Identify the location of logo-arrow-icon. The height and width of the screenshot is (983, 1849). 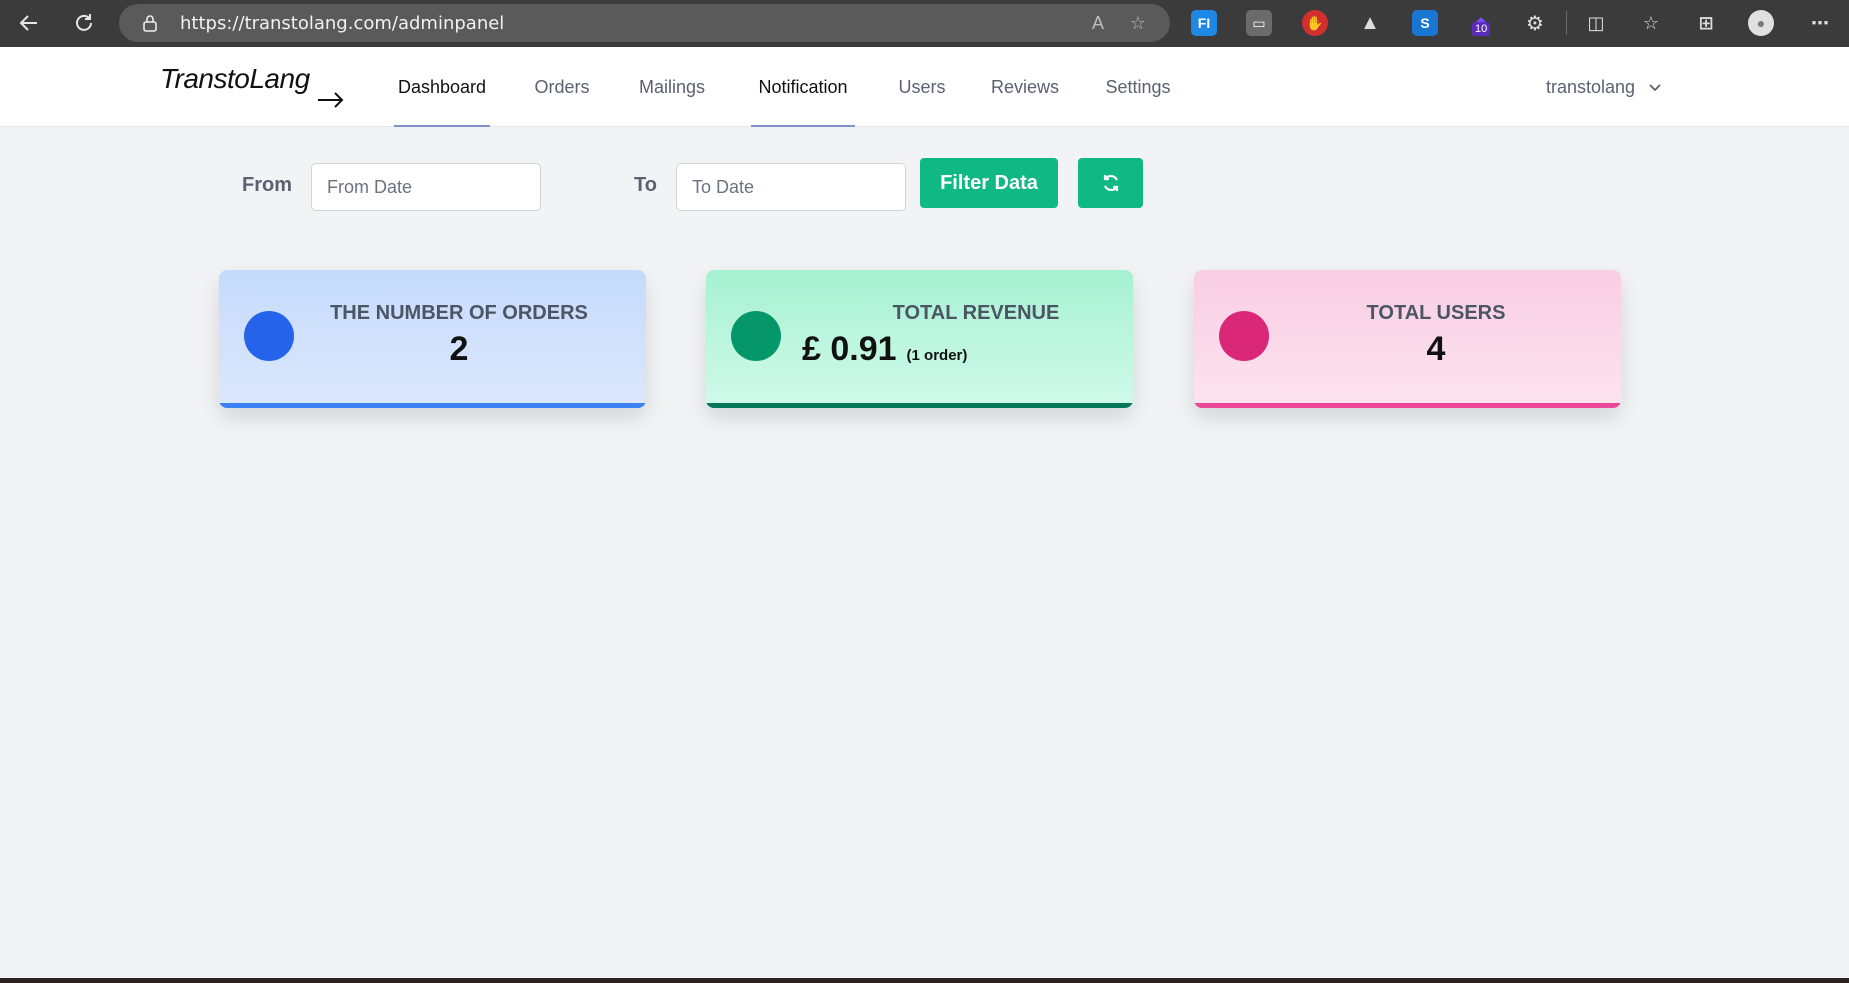
(331, 100).